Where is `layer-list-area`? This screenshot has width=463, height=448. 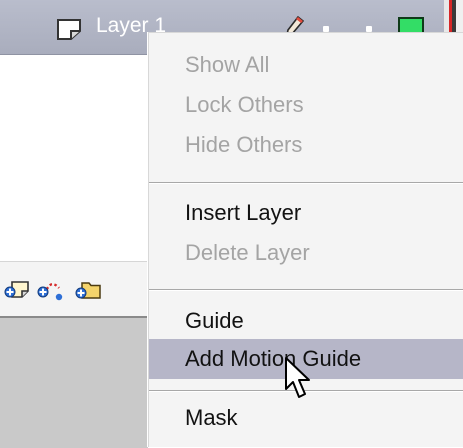 layer-list-area is located at coordinates (74, 158).